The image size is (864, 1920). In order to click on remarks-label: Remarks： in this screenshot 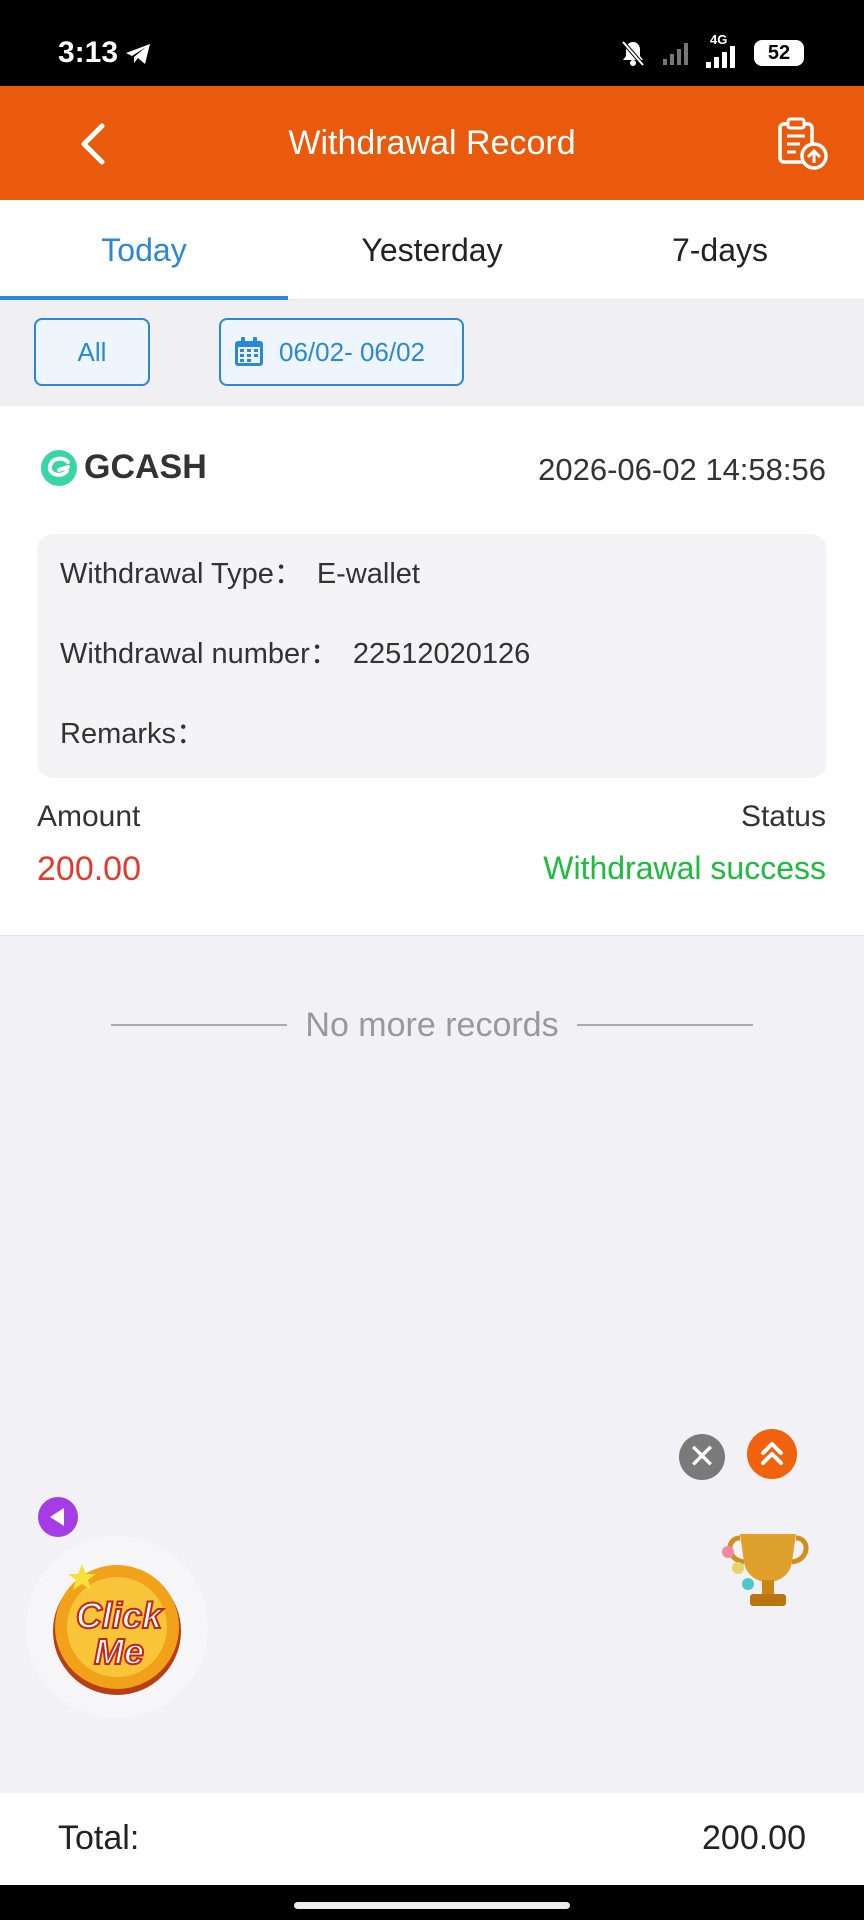, I will do `click(133, 734)`.